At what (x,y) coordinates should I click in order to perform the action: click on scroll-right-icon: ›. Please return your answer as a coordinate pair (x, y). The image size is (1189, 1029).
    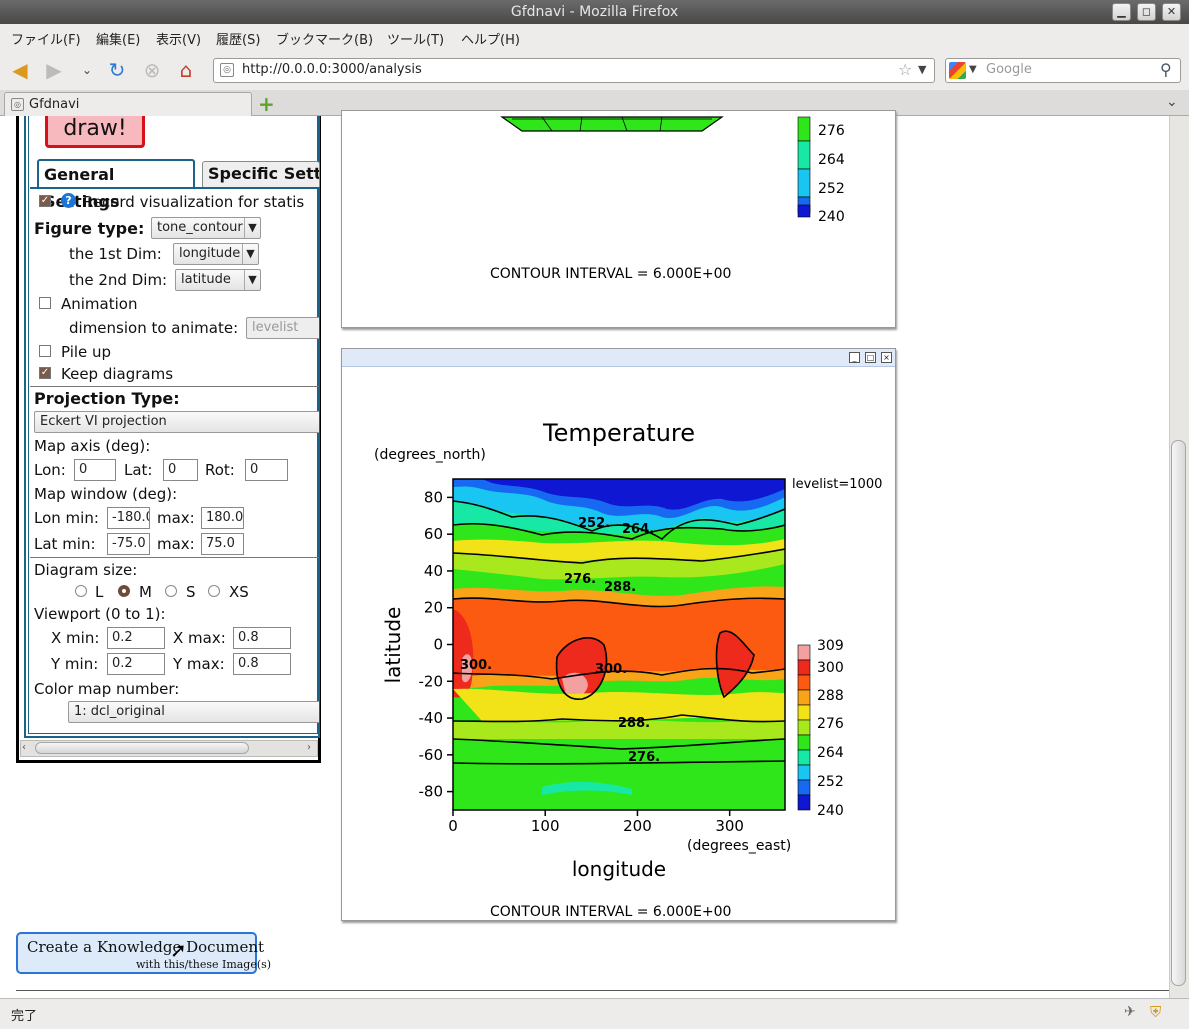
    Looking at the image, I should click on (309, 747).